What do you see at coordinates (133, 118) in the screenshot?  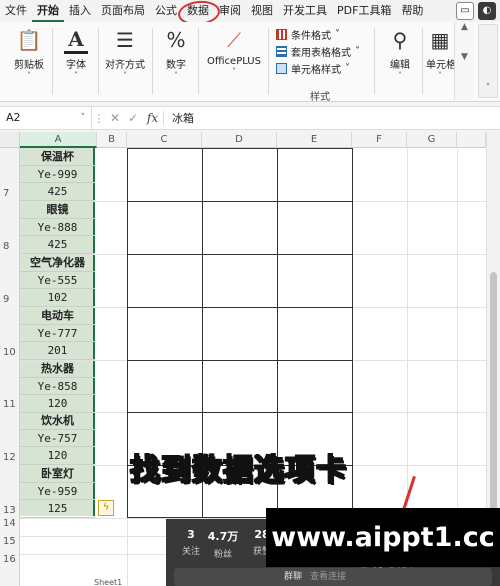 I see `confirm-icon: ✓` at bounding box center [133, 118].